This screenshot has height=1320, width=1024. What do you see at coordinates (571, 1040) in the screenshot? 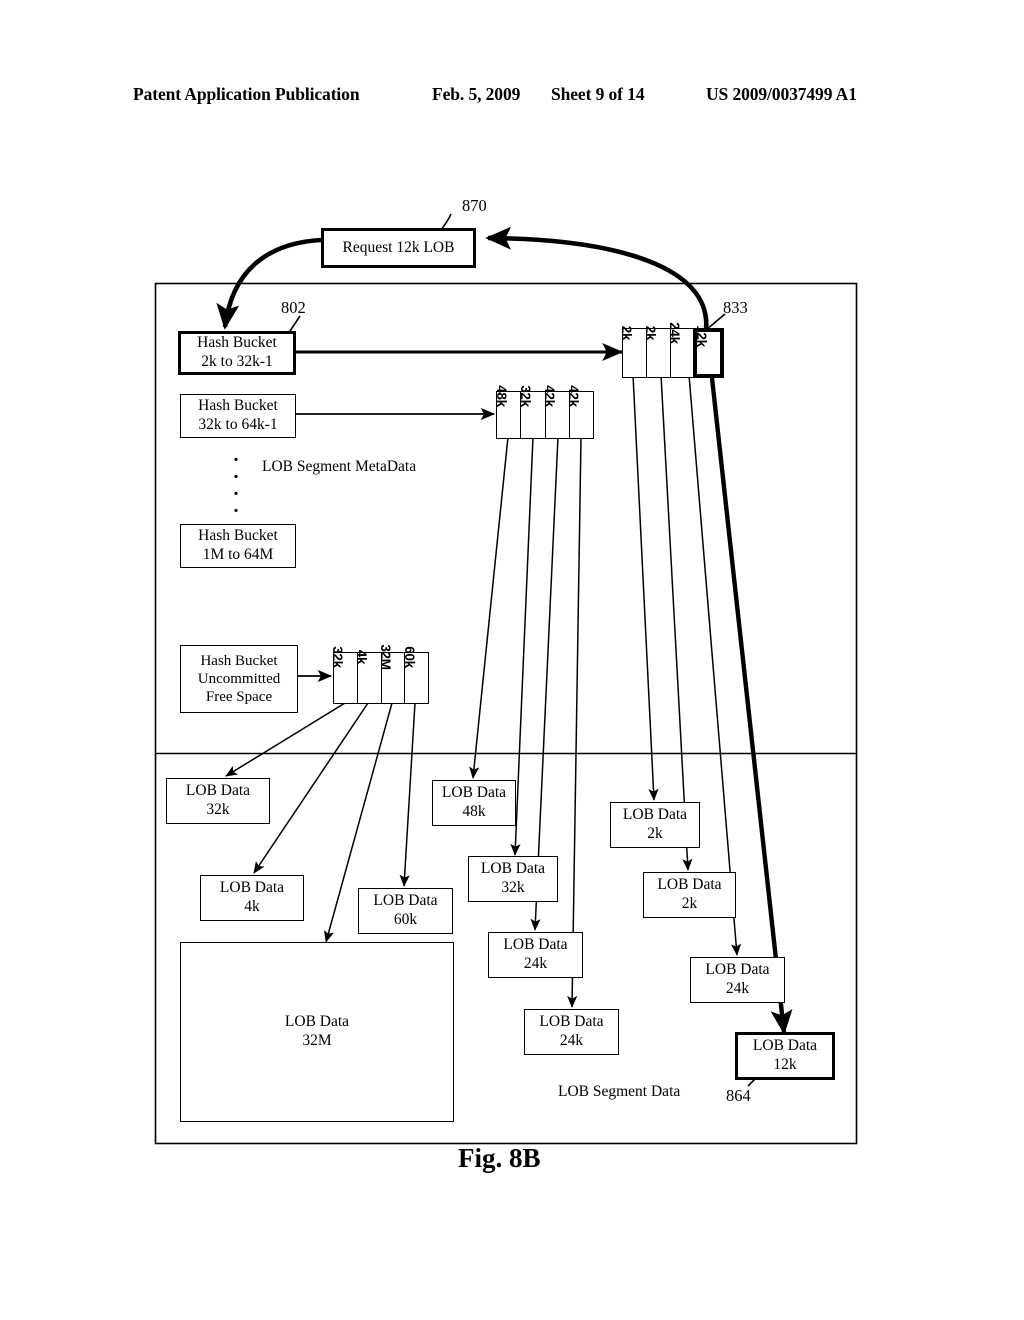
I see `lob-data-24k-b-line2: 24k` at bounding box center [571, 1040].